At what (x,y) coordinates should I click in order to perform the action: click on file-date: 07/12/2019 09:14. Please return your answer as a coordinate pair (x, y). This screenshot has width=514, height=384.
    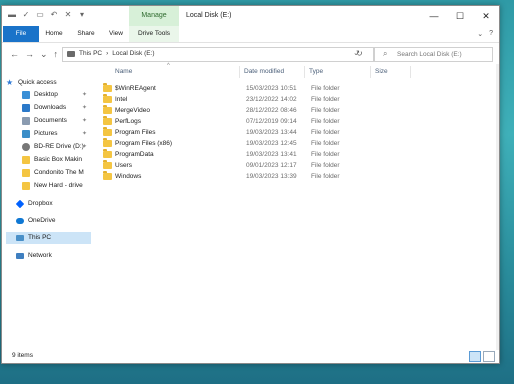
    Looking at the image, I should click on (271, 121).